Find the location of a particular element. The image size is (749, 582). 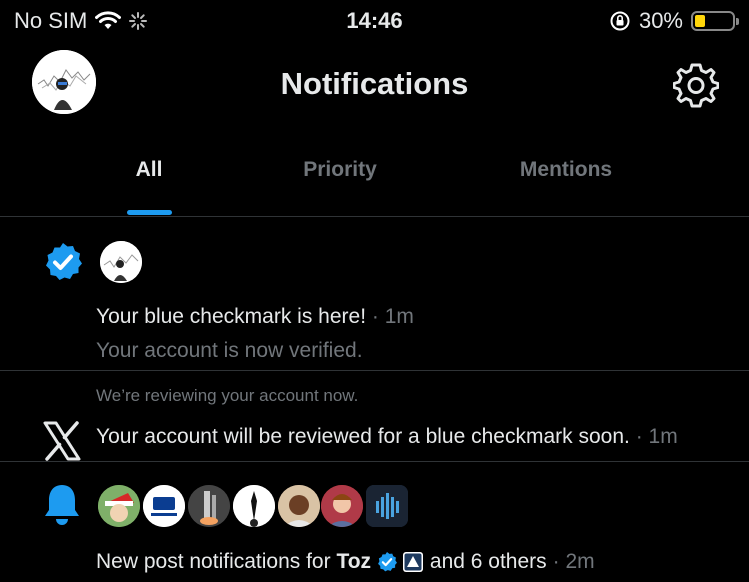

tab-all: All is located at coordinates (149, 170).